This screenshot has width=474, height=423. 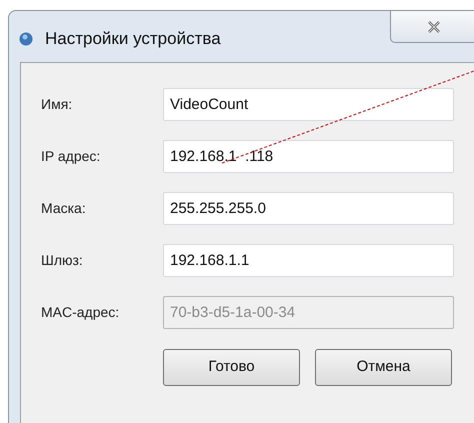 What do you see at coordinates (57, 104) in the screenshot?
I see `field-label: Имя:` at bounding box center [57, 104].